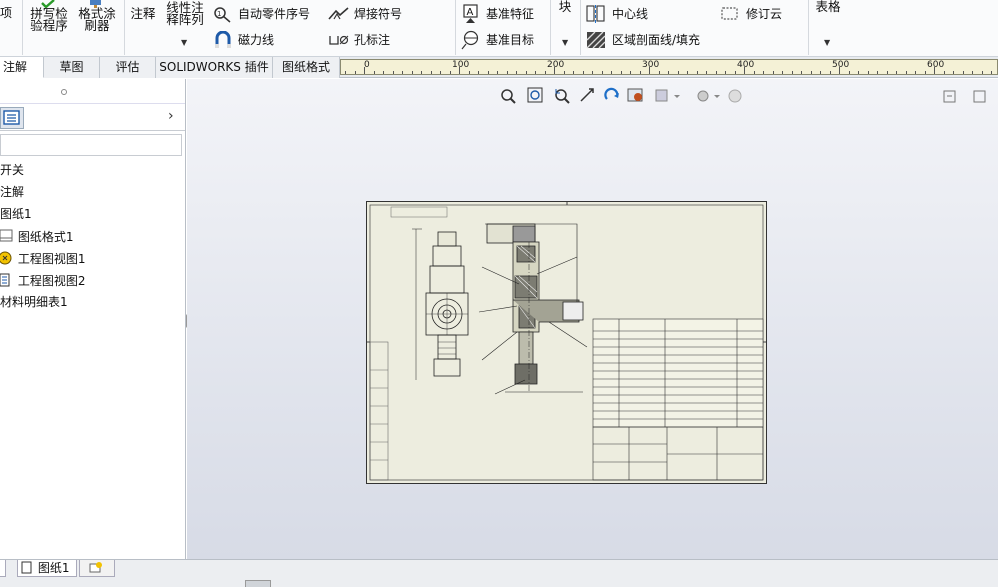 This screenshot has width=998, height=587. I want to click on chevron-right-icon: ›, so click(171, 116).